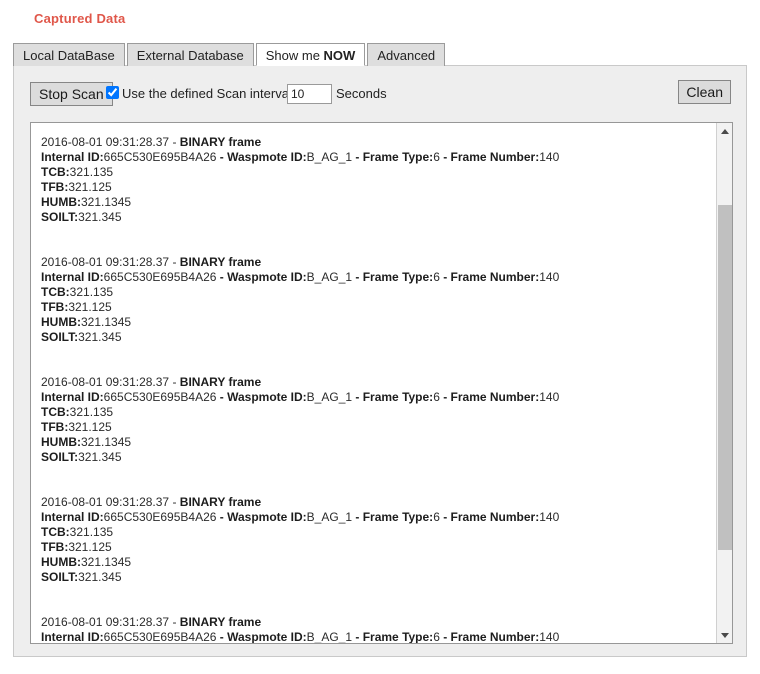 The image size is (760, 674). Describe the element at coordinates (379, 187) in the screenshot. I see `sensor-line: TFB:321.125` at that location.